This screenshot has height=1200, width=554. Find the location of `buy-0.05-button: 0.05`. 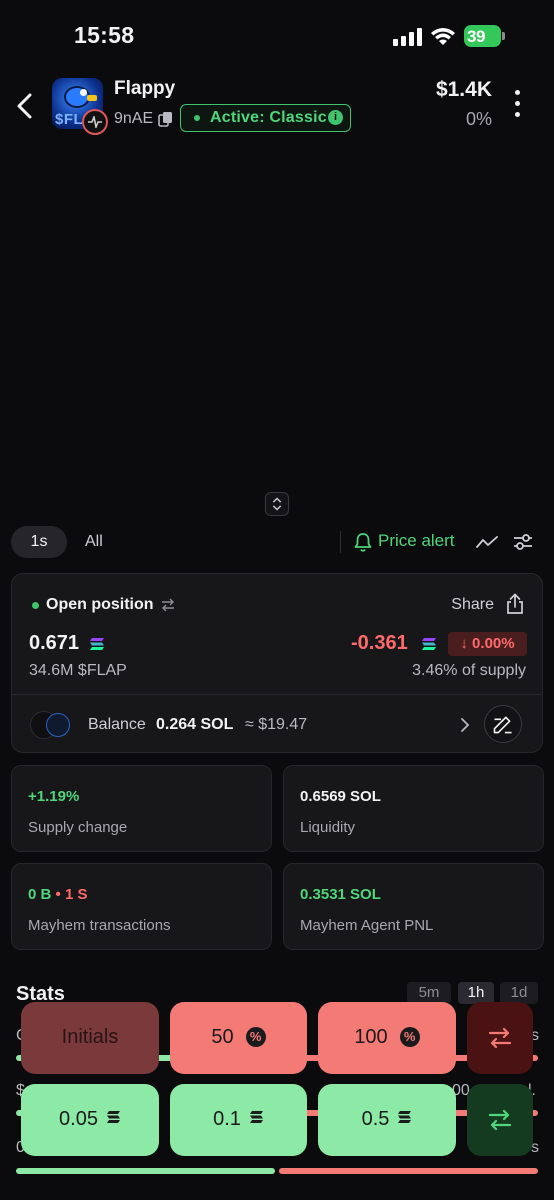

buy-0.05-button: 0.05 is located at coordinates (90, 1120).